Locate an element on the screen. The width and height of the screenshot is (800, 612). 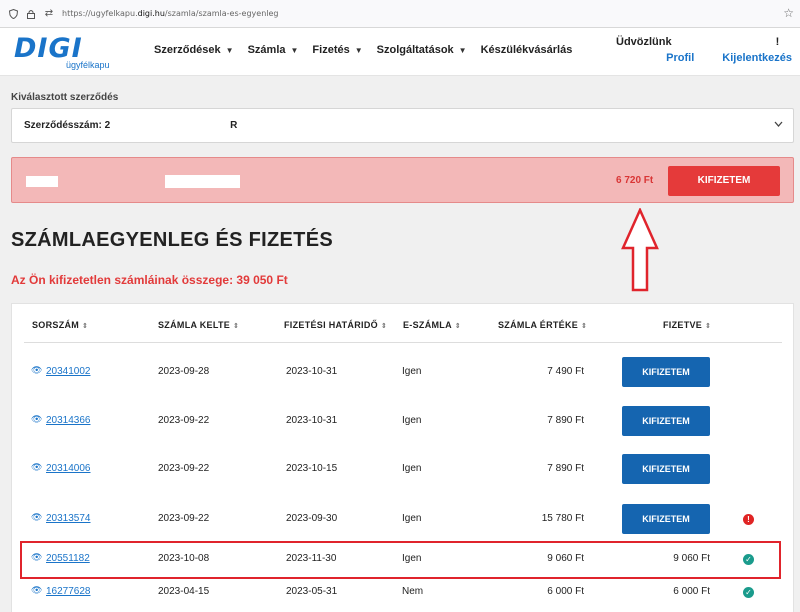
annotation-highlight-box is located at coordinates (400, 560).